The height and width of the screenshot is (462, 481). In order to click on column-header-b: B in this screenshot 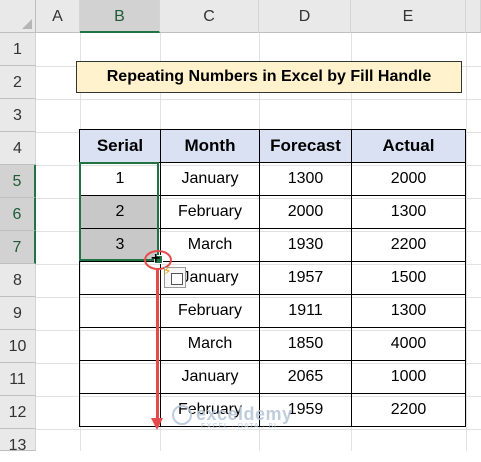, I will do `click(120, 16)`.